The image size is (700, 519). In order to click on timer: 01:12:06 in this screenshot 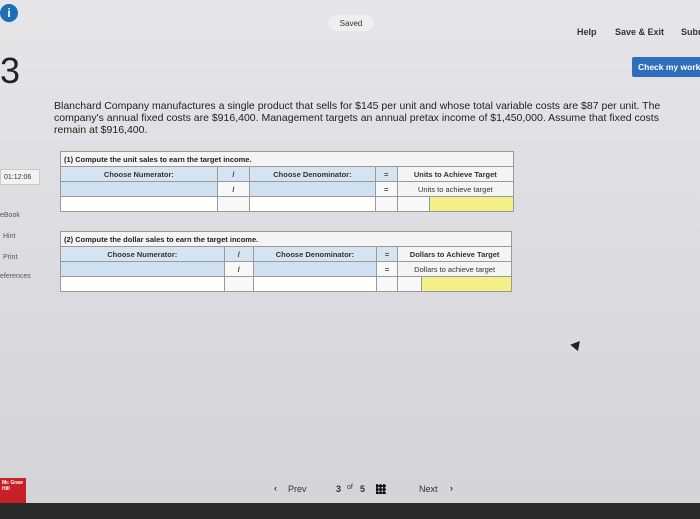, I will do `click(20, 177)`.